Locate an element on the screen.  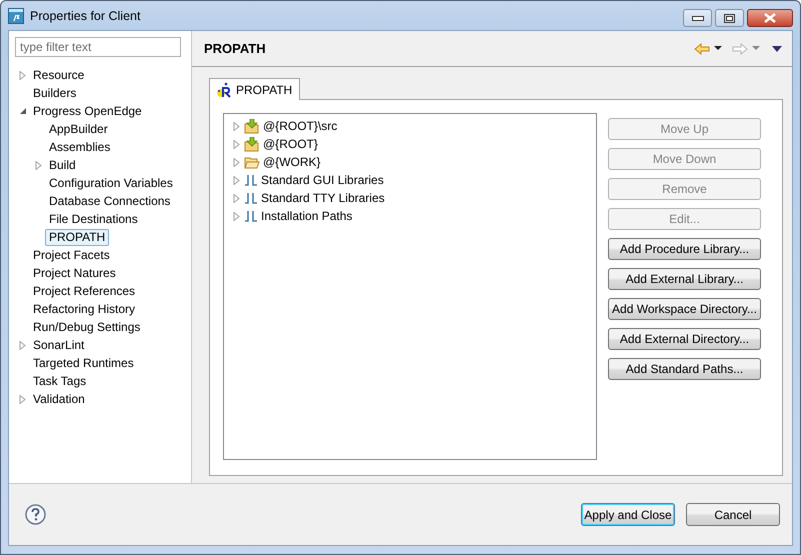
sidebar-item: Refactoring History is located at coordinates (84, 309).